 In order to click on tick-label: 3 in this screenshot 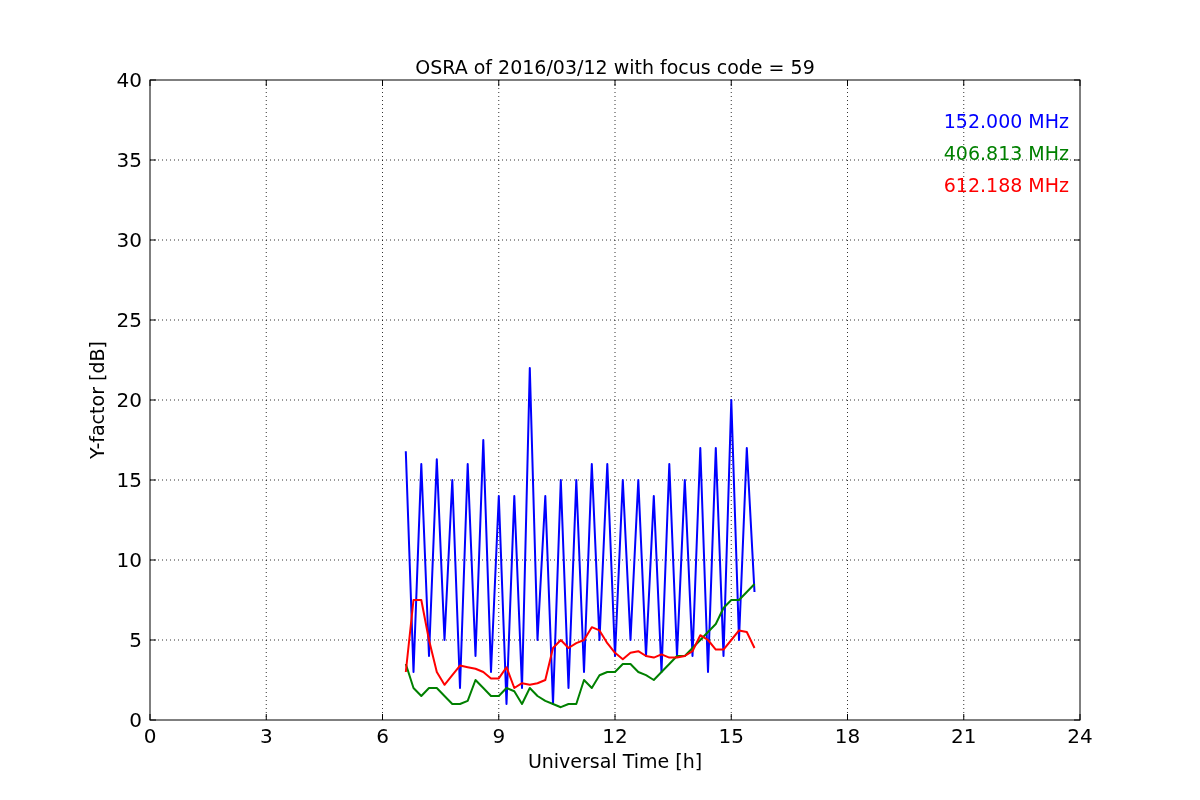, I will do `click(266, 736)`.